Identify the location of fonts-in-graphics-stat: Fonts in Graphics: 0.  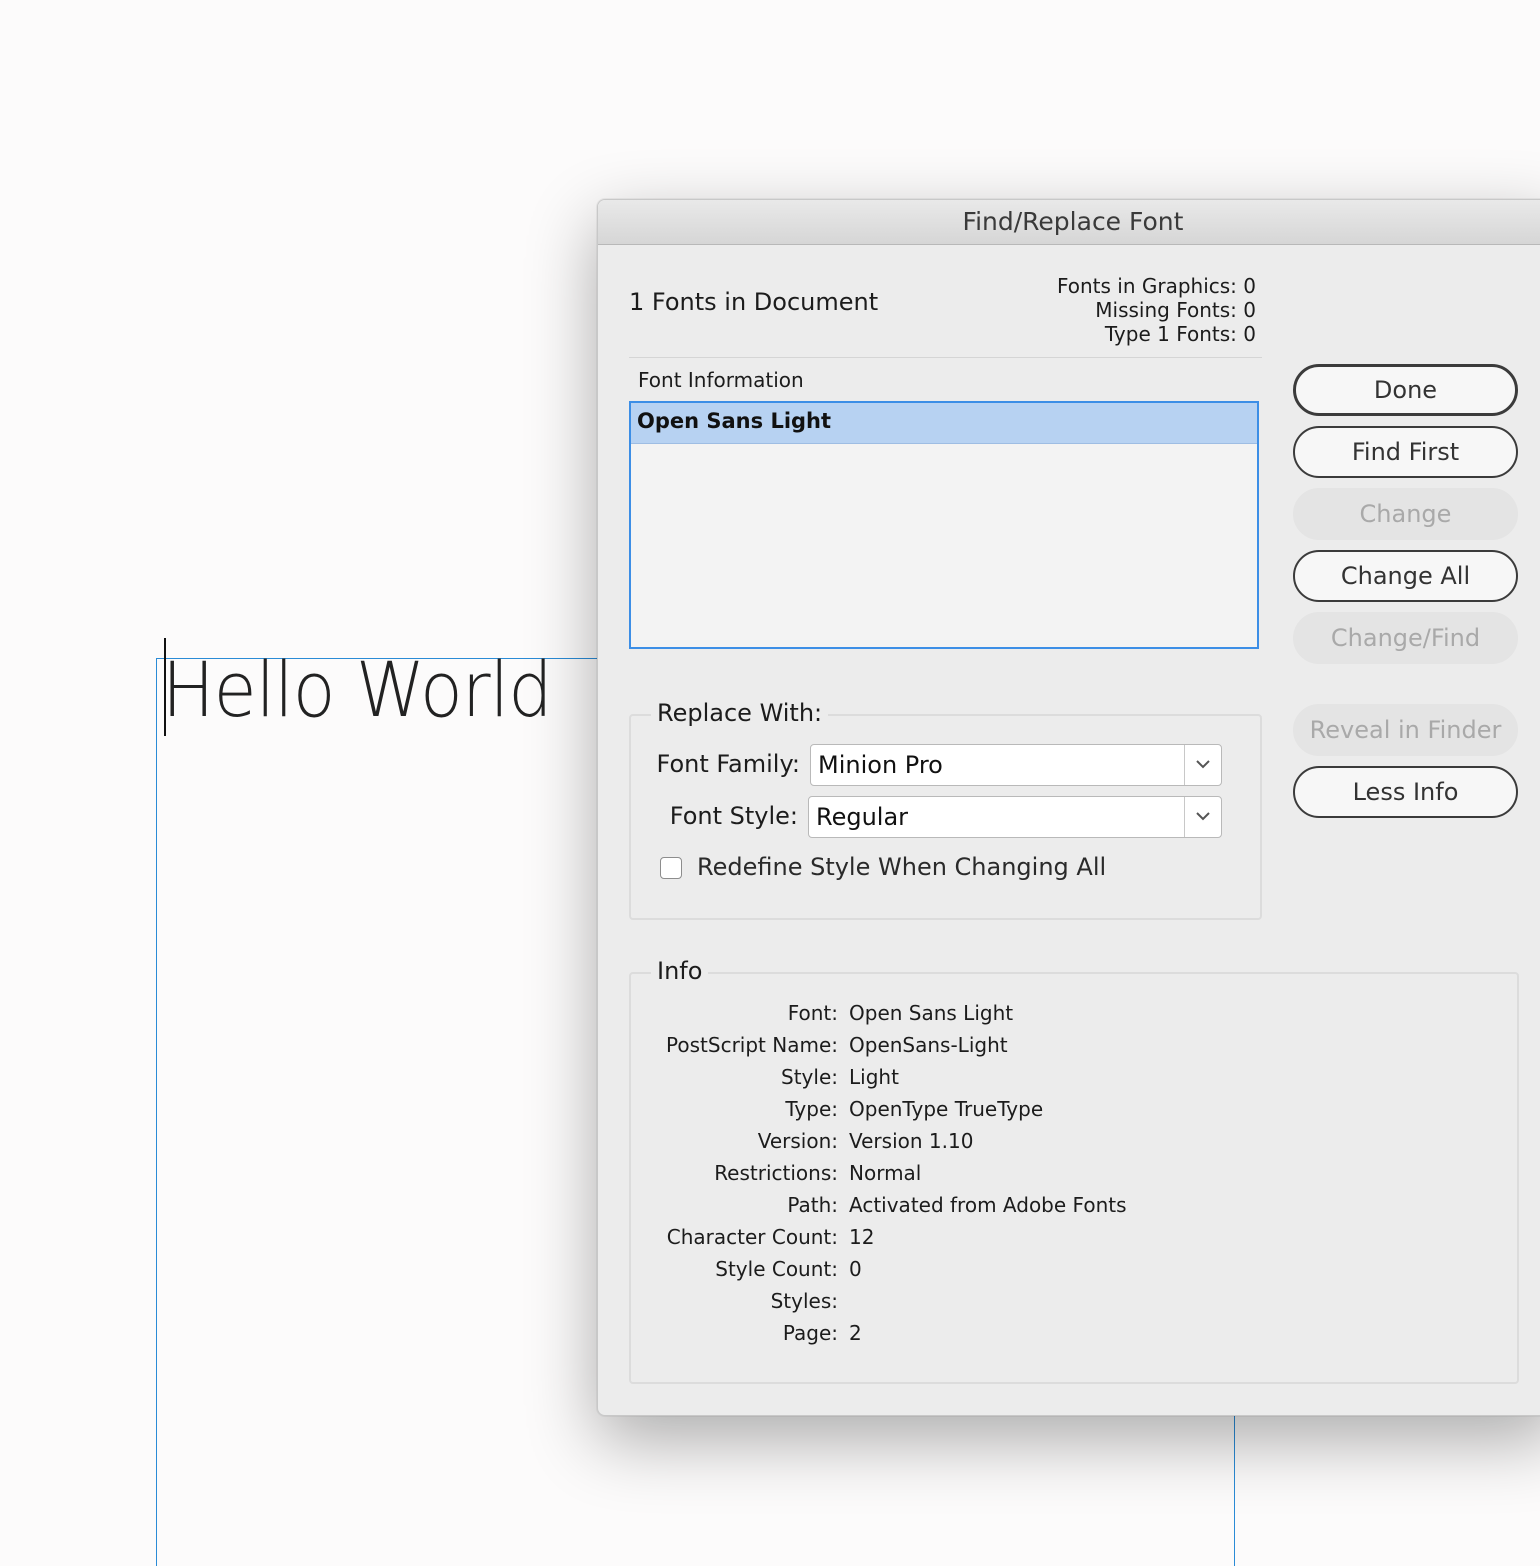
(1156, 286).